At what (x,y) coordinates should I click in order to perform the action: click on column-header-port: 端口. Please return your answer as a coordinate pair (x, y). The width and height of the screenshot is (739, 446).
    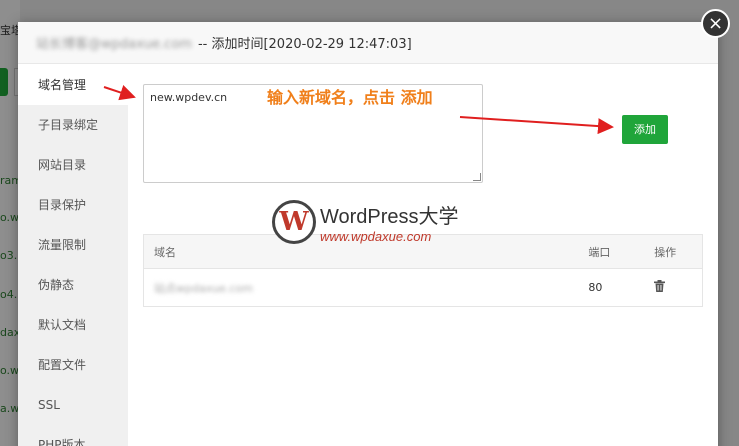
    Looking at the image, I should click on (599, 252).